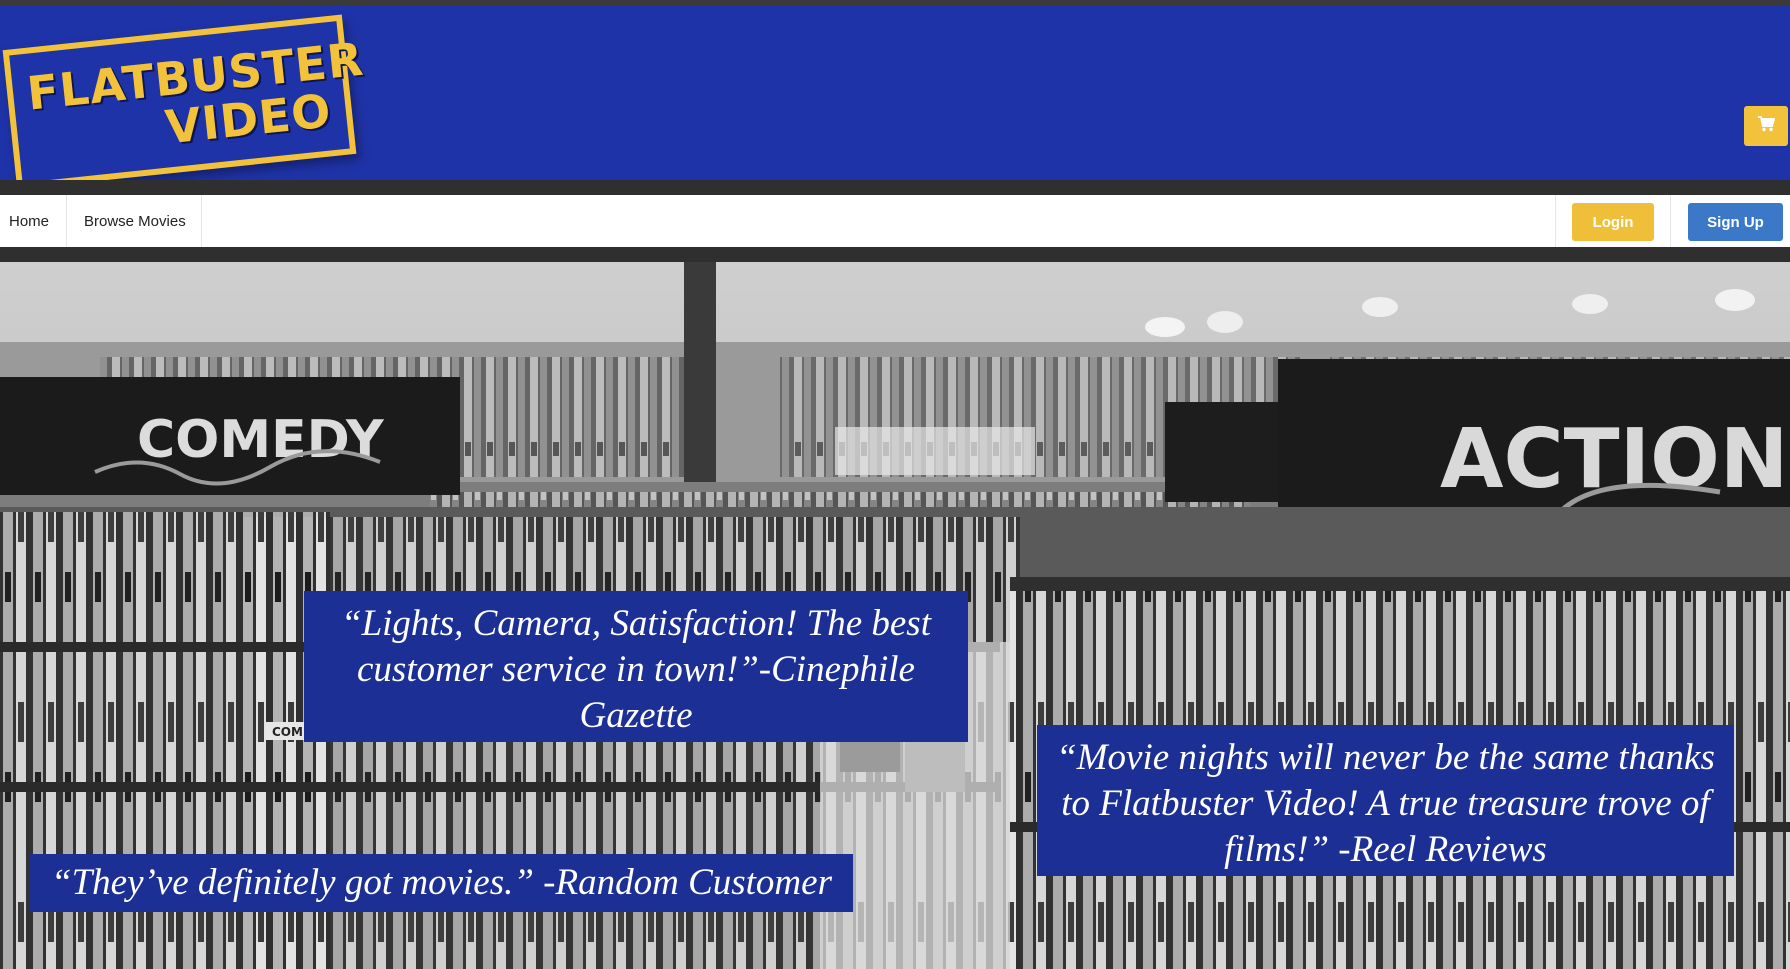 The height and width of the screenshot is (969, 1790). Describe the element at coordinates (895, 254) in the screenshot. I see `nav-divider-strip` at that location.